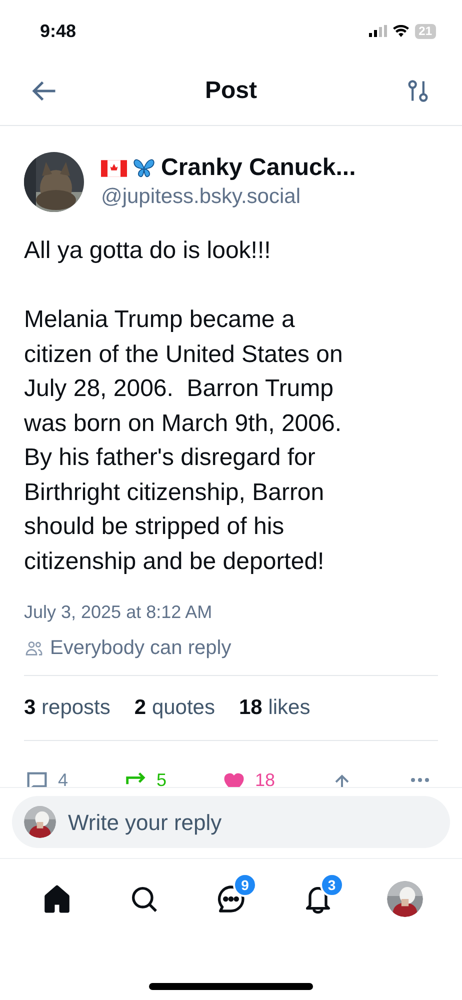 Image resolution: width=462 pixels, height=1000 pixels. What do you see at coordinates (332, 885) in the screenshot?
I see `count-badge: 3` at bounding box center [332, 885].